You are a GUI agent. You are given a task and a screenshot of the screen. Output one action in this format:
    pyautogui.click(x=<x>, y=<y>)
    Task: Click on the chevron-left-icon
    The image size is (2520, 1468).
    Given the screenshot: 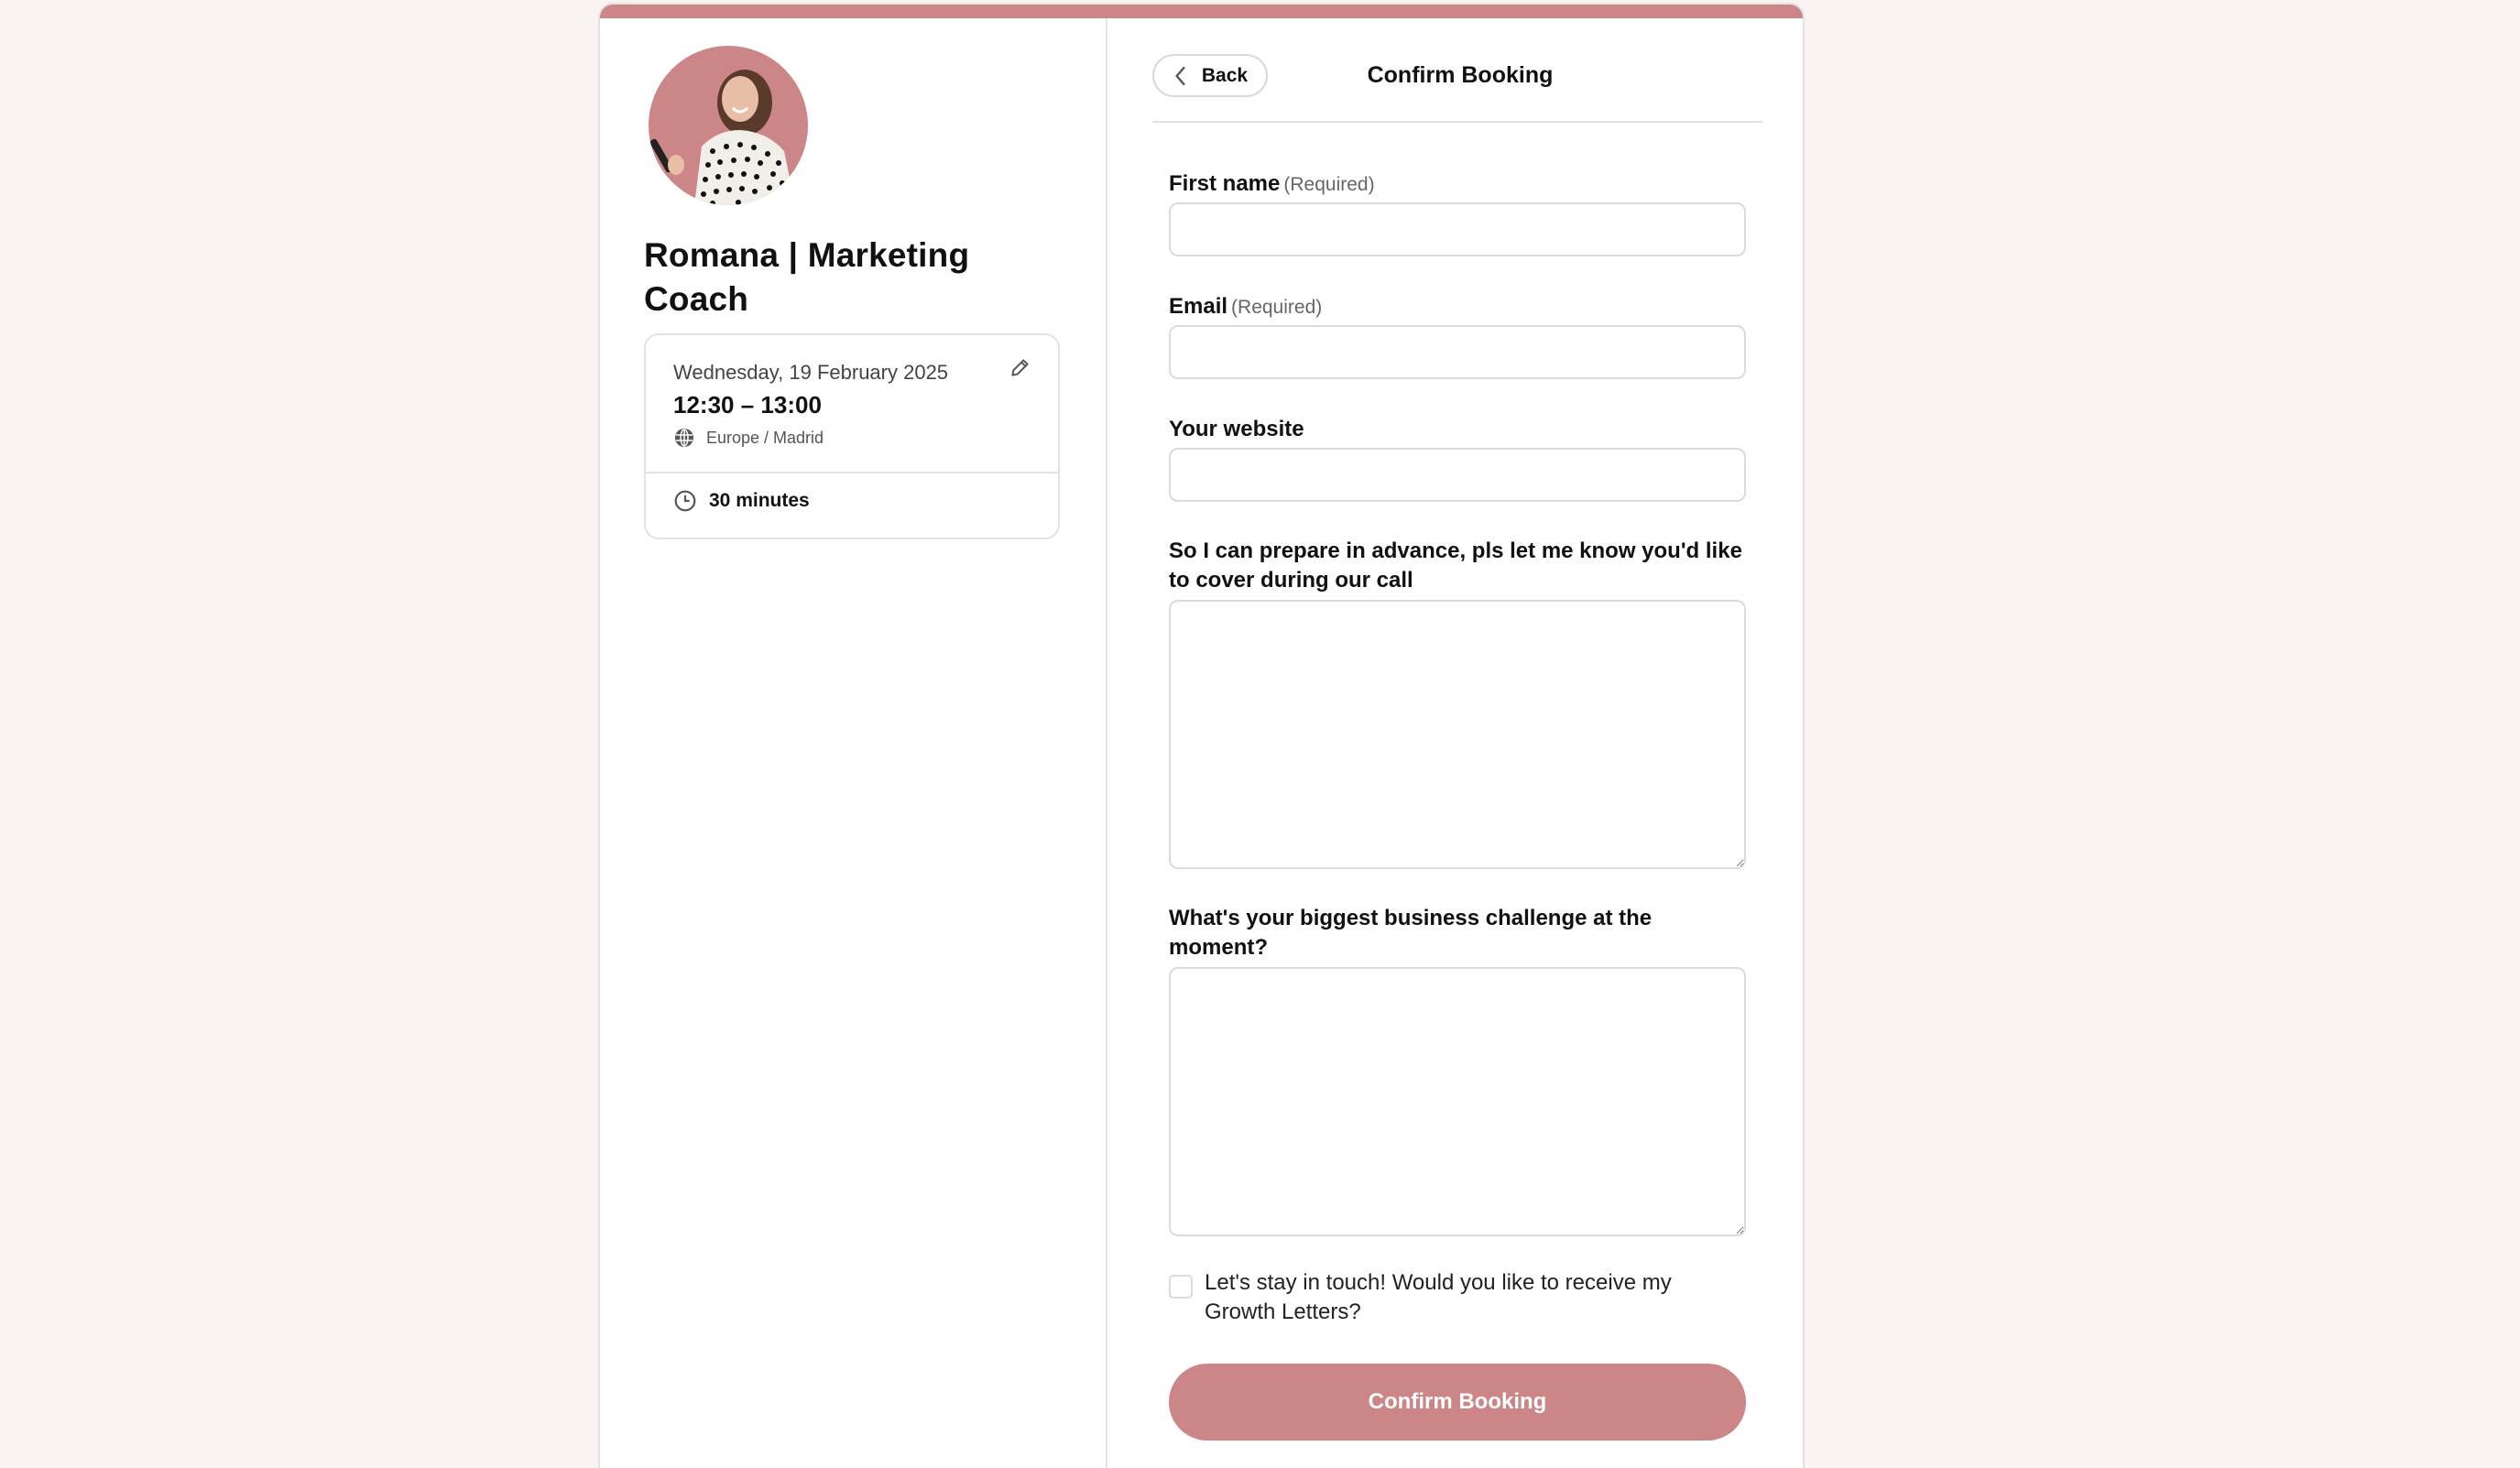 What is the action you would take?
    pyautogui.click(x=1180, y=75)
    